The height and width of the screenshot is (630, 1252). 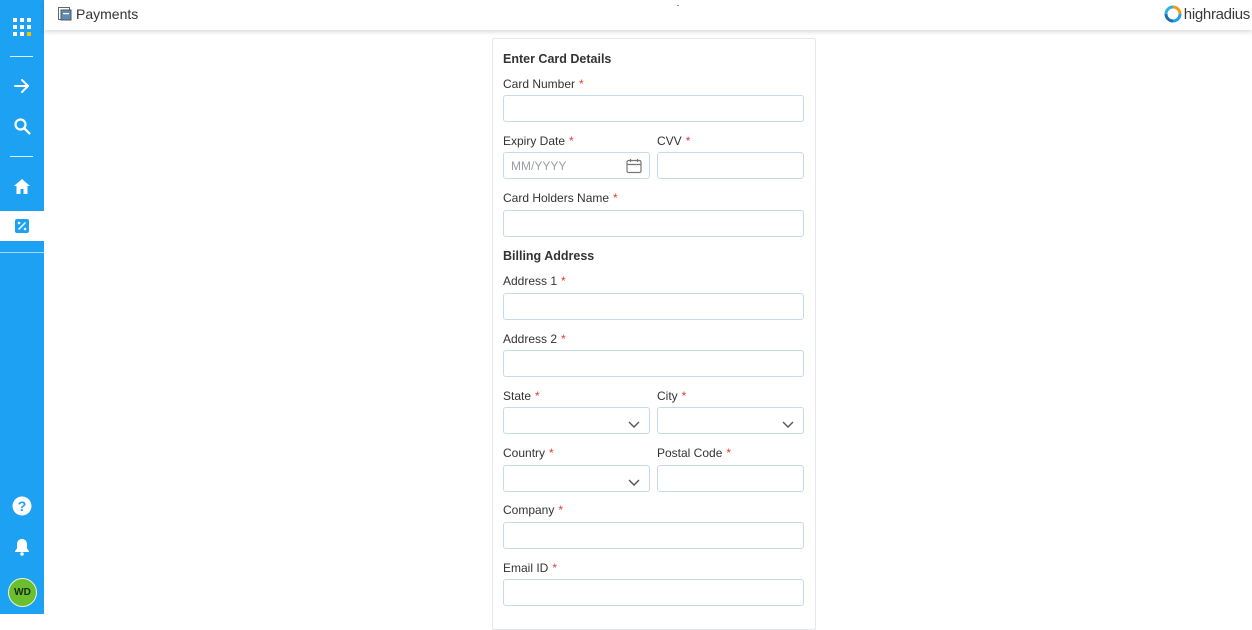 What do you see at coordinates (557, 59) in the screenshot?
I see `card-section-title: Enter Card Details` at bounding box center [557, 59].